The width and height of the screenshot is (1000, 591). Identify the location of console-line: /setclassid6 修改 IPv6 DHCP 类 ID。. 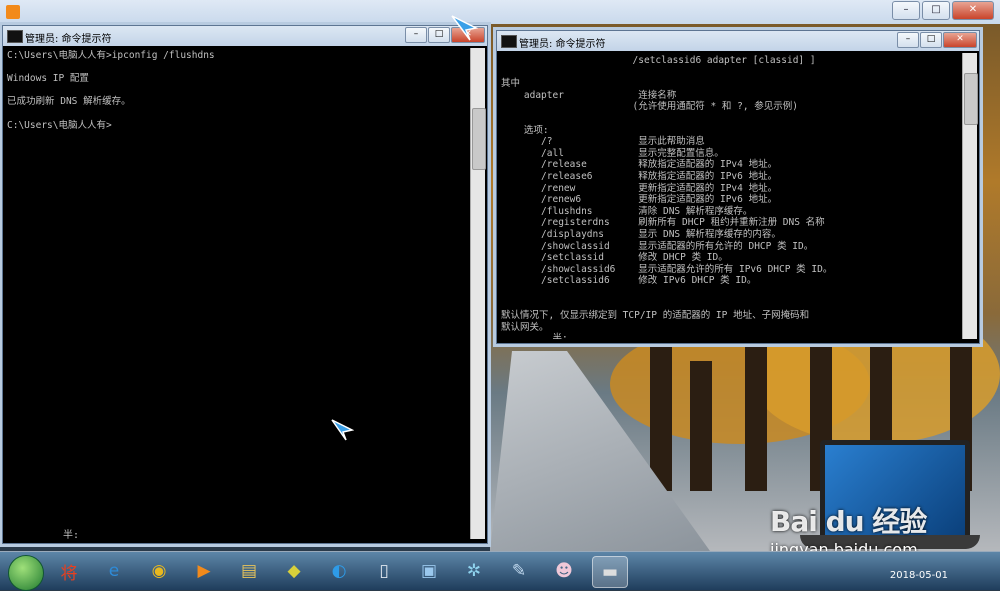
(629, 281).